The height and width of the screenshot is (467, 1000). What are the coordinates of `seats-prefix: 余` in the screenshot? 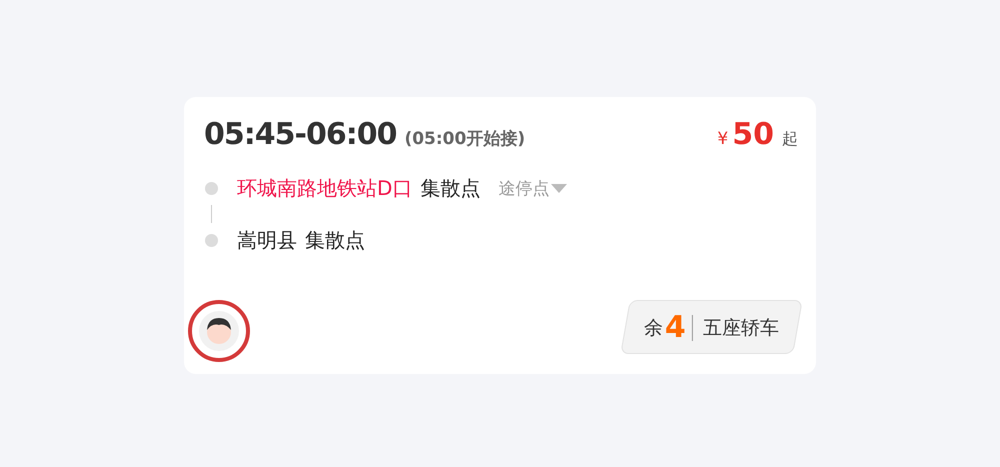 It's located at (654, 327).